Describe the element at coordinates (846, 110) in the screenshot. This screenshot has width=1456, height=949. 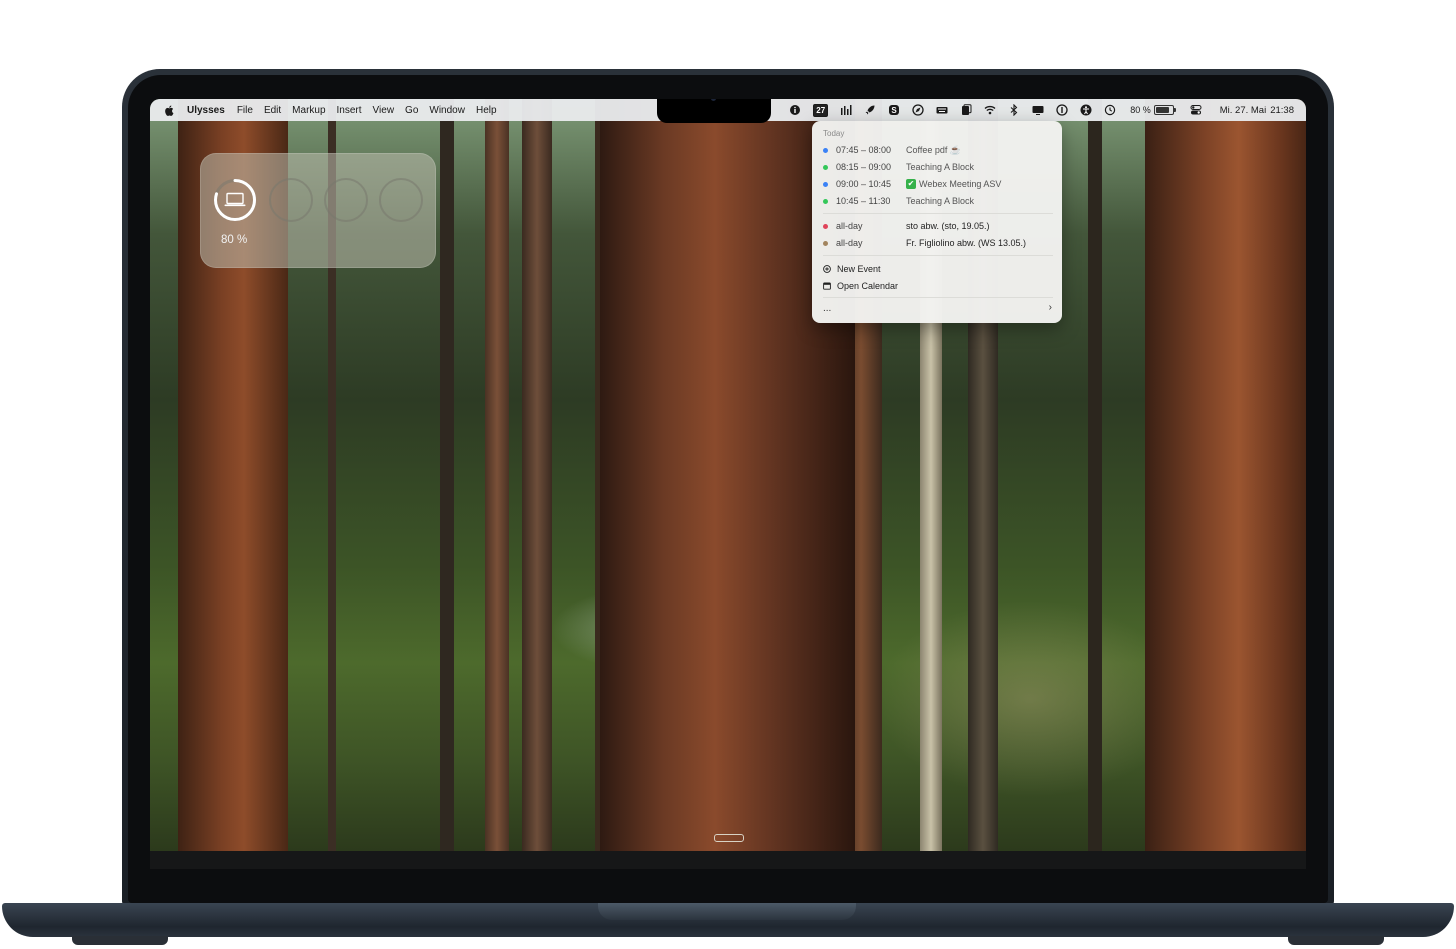
I see `bar-chart-icon` at that location.